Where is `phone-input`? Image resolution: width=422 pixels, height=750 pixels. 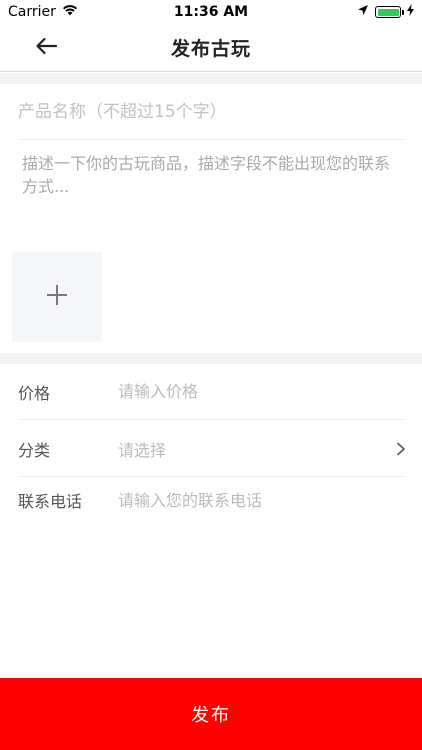 phone-input is located at coordinates (262, 500).